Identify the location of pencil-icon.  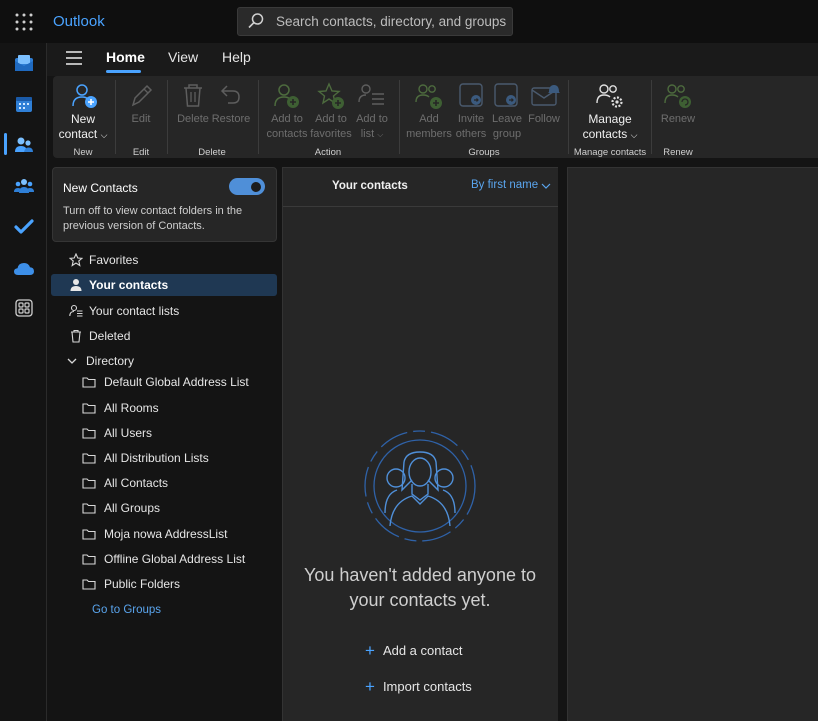
(142, 95).